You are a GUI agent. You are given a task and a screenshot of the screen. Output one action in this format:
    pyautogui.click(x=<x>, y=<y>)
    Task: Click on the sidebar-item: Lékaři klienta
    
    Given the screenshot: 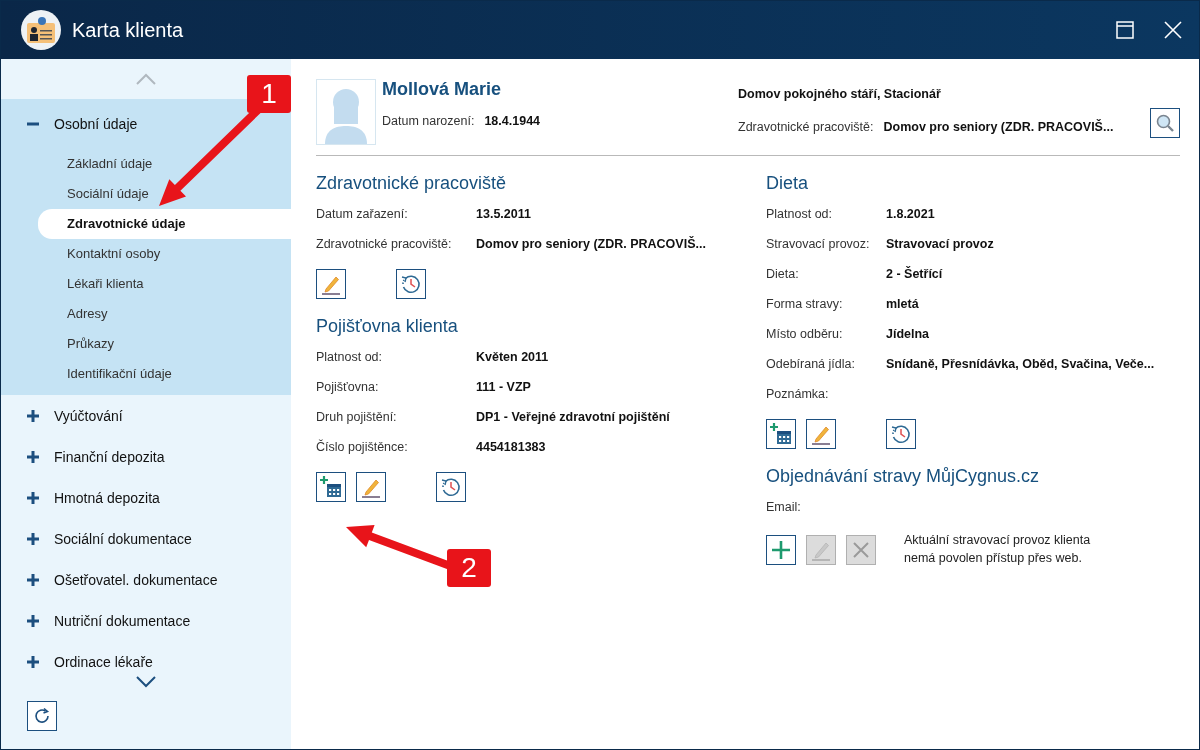 What is the action you would take?
    pyautogui.click(x=164, y=284)
    